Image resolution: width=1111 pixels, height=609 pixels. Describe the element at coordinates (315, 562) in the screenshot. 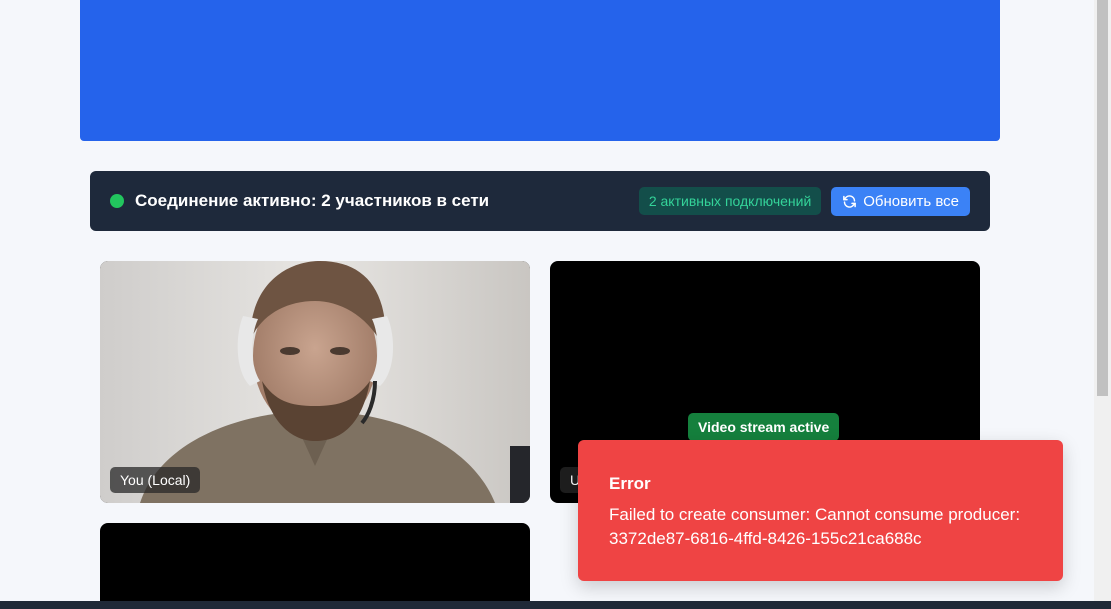

I see `participant-video-tile` at that location.